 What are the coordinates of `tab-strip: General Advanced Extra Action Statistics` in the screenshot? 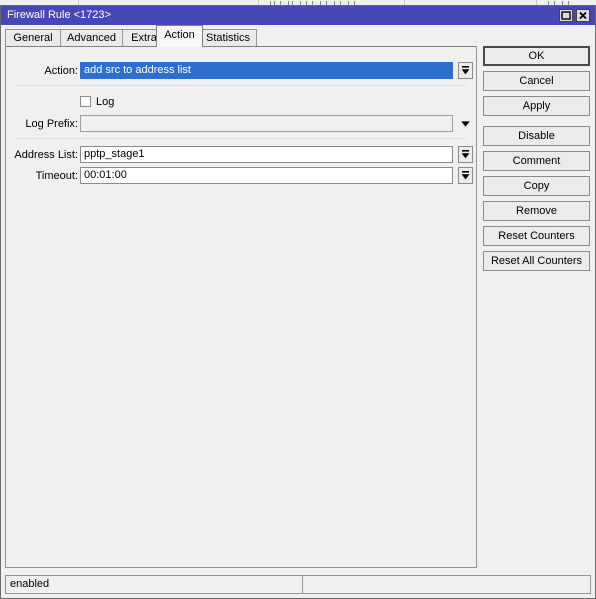 It's located at (298, 36).